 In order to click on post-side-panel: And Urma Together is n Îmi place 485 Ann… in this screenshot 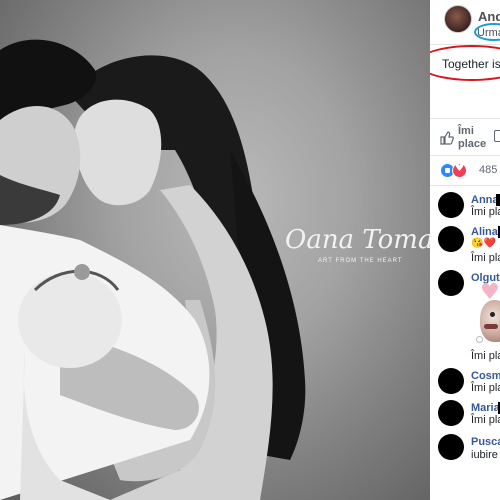, I will do `click(465, 250)`.